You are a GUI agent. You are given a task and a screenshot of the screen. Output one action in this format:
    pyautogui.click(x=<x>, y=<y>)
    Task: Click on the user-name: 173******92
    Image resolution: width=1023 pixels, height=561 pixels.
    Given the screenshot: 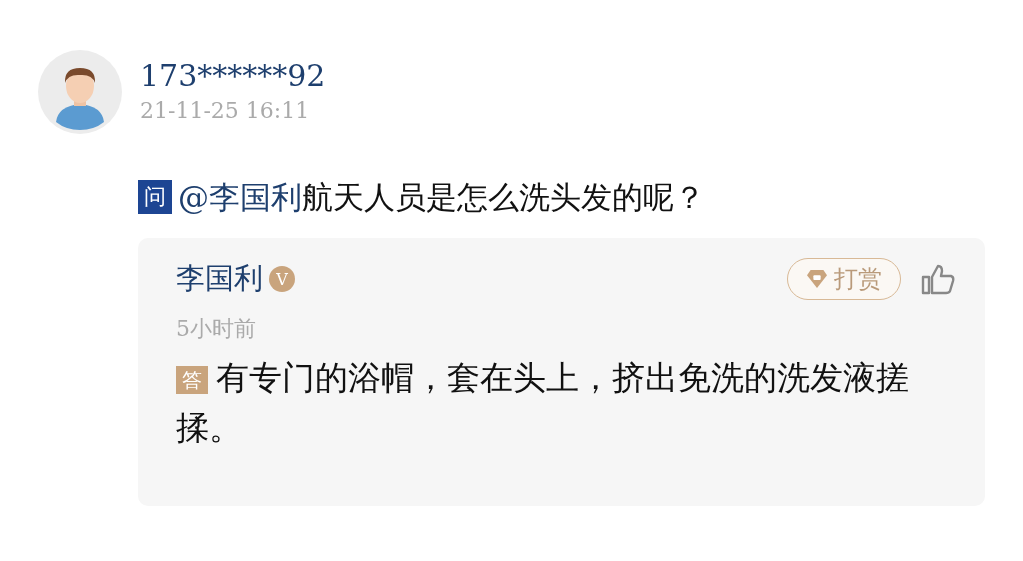 What is the action you would take?
    pyautogui.click(x=233, y=76)
    